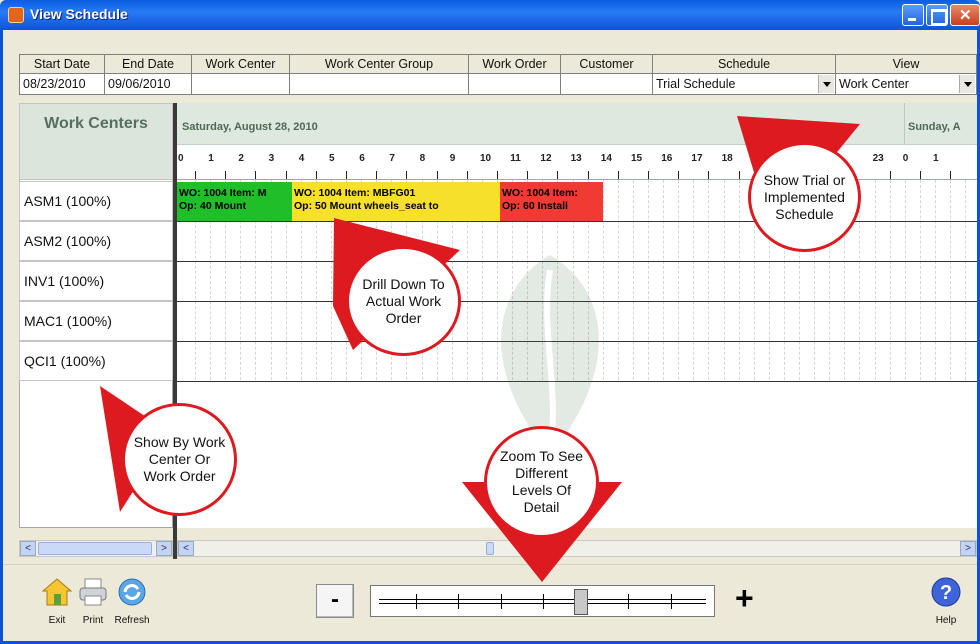 This screenshot has width=980, height=644. I want to click on header-customer: Customer, so click(606, 64).